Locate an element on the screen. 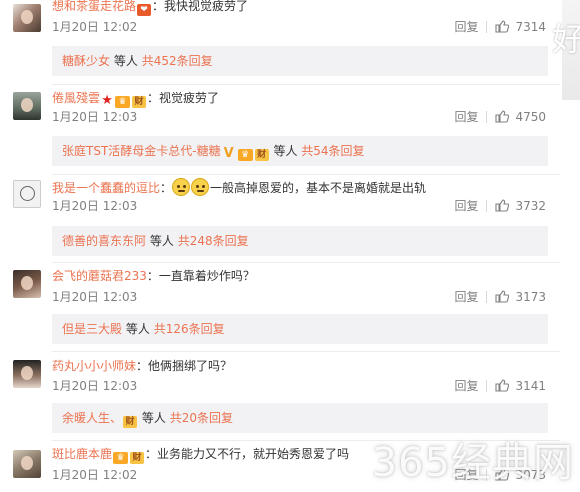 This screenshot has width=580, height=492. reply-summary: 张庭TST活酵母金卡总代-糖糖 V ♛ 财 等人 共54条回复 is located at coordinates (300, 151).